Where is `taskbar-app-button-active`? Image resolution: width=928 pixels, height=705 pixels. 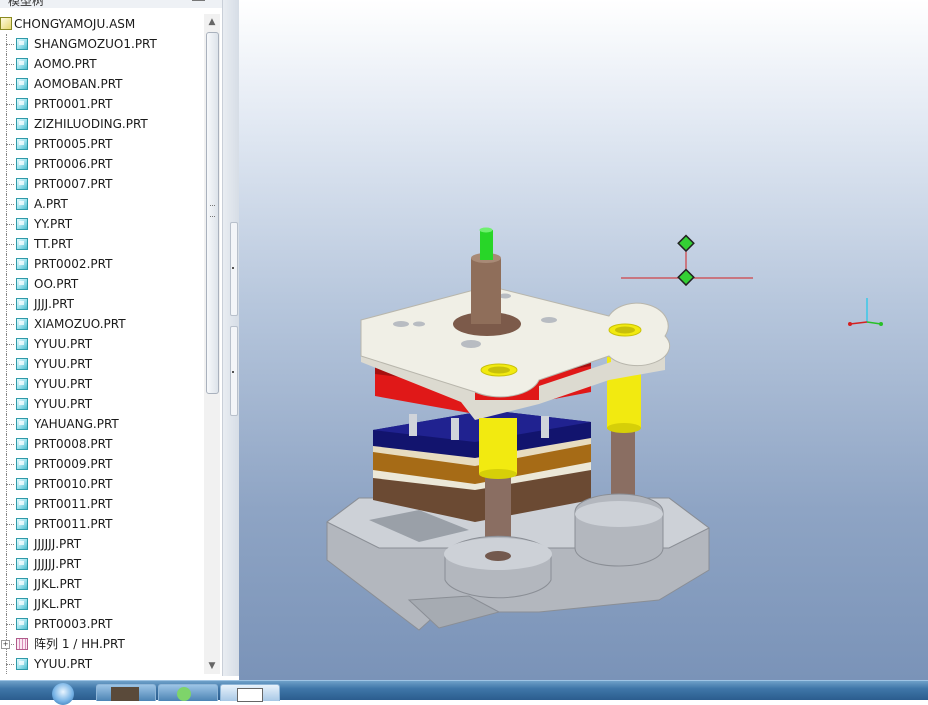 taskbar-app-button-active is located at coordinates (250, 693).